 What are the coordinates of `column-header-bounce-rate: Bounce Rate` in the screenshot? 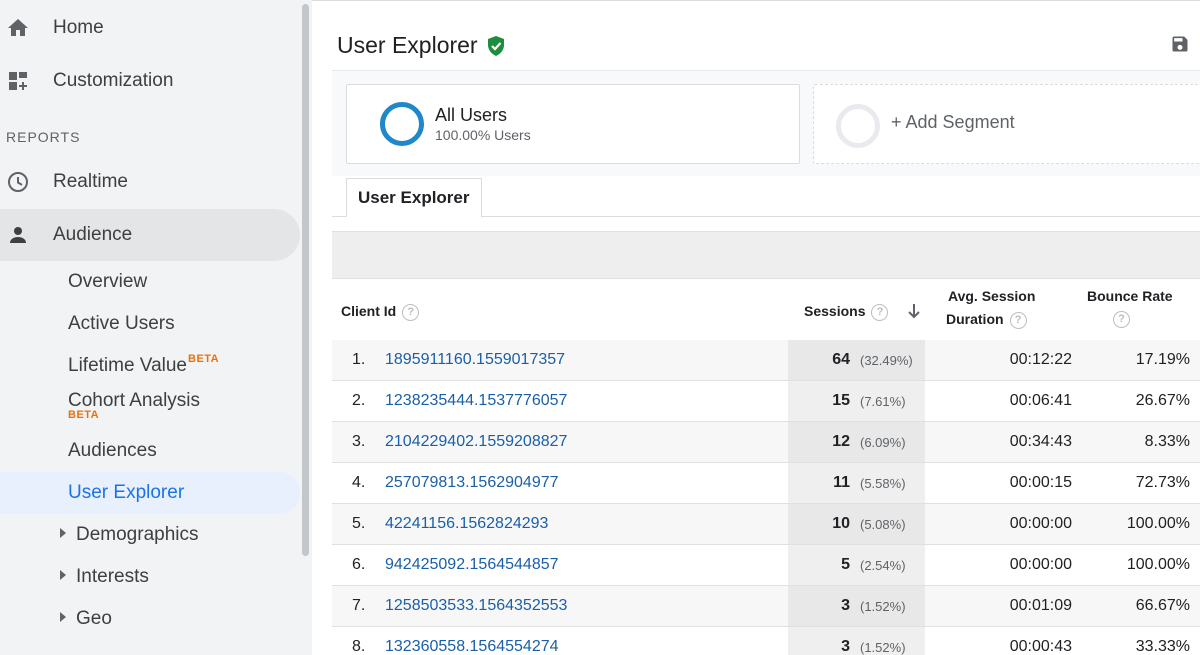 It's located at (1130, 296).